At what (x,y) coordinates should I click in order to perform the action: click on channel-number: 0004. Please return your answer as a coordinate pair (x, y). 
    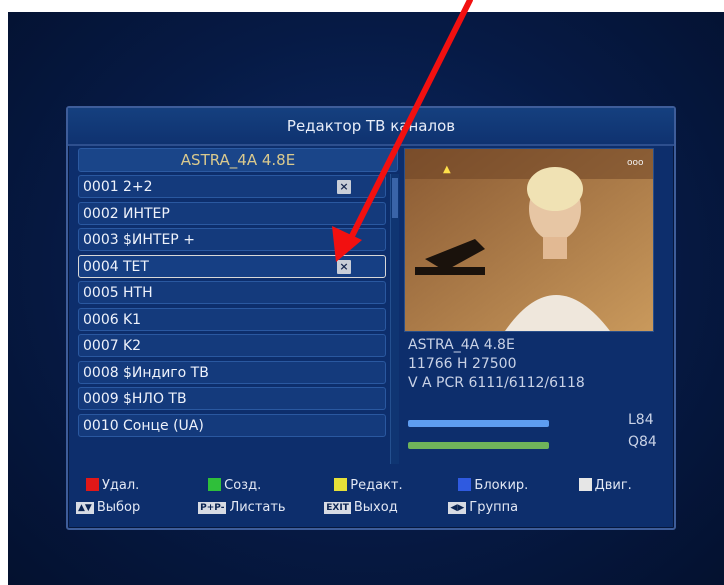
    Looking at the image, I should click on (101, 266).